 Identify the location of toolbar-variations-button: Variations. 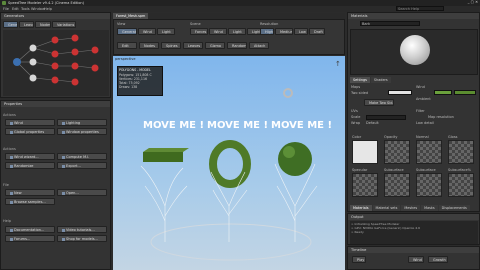
(64, 24).